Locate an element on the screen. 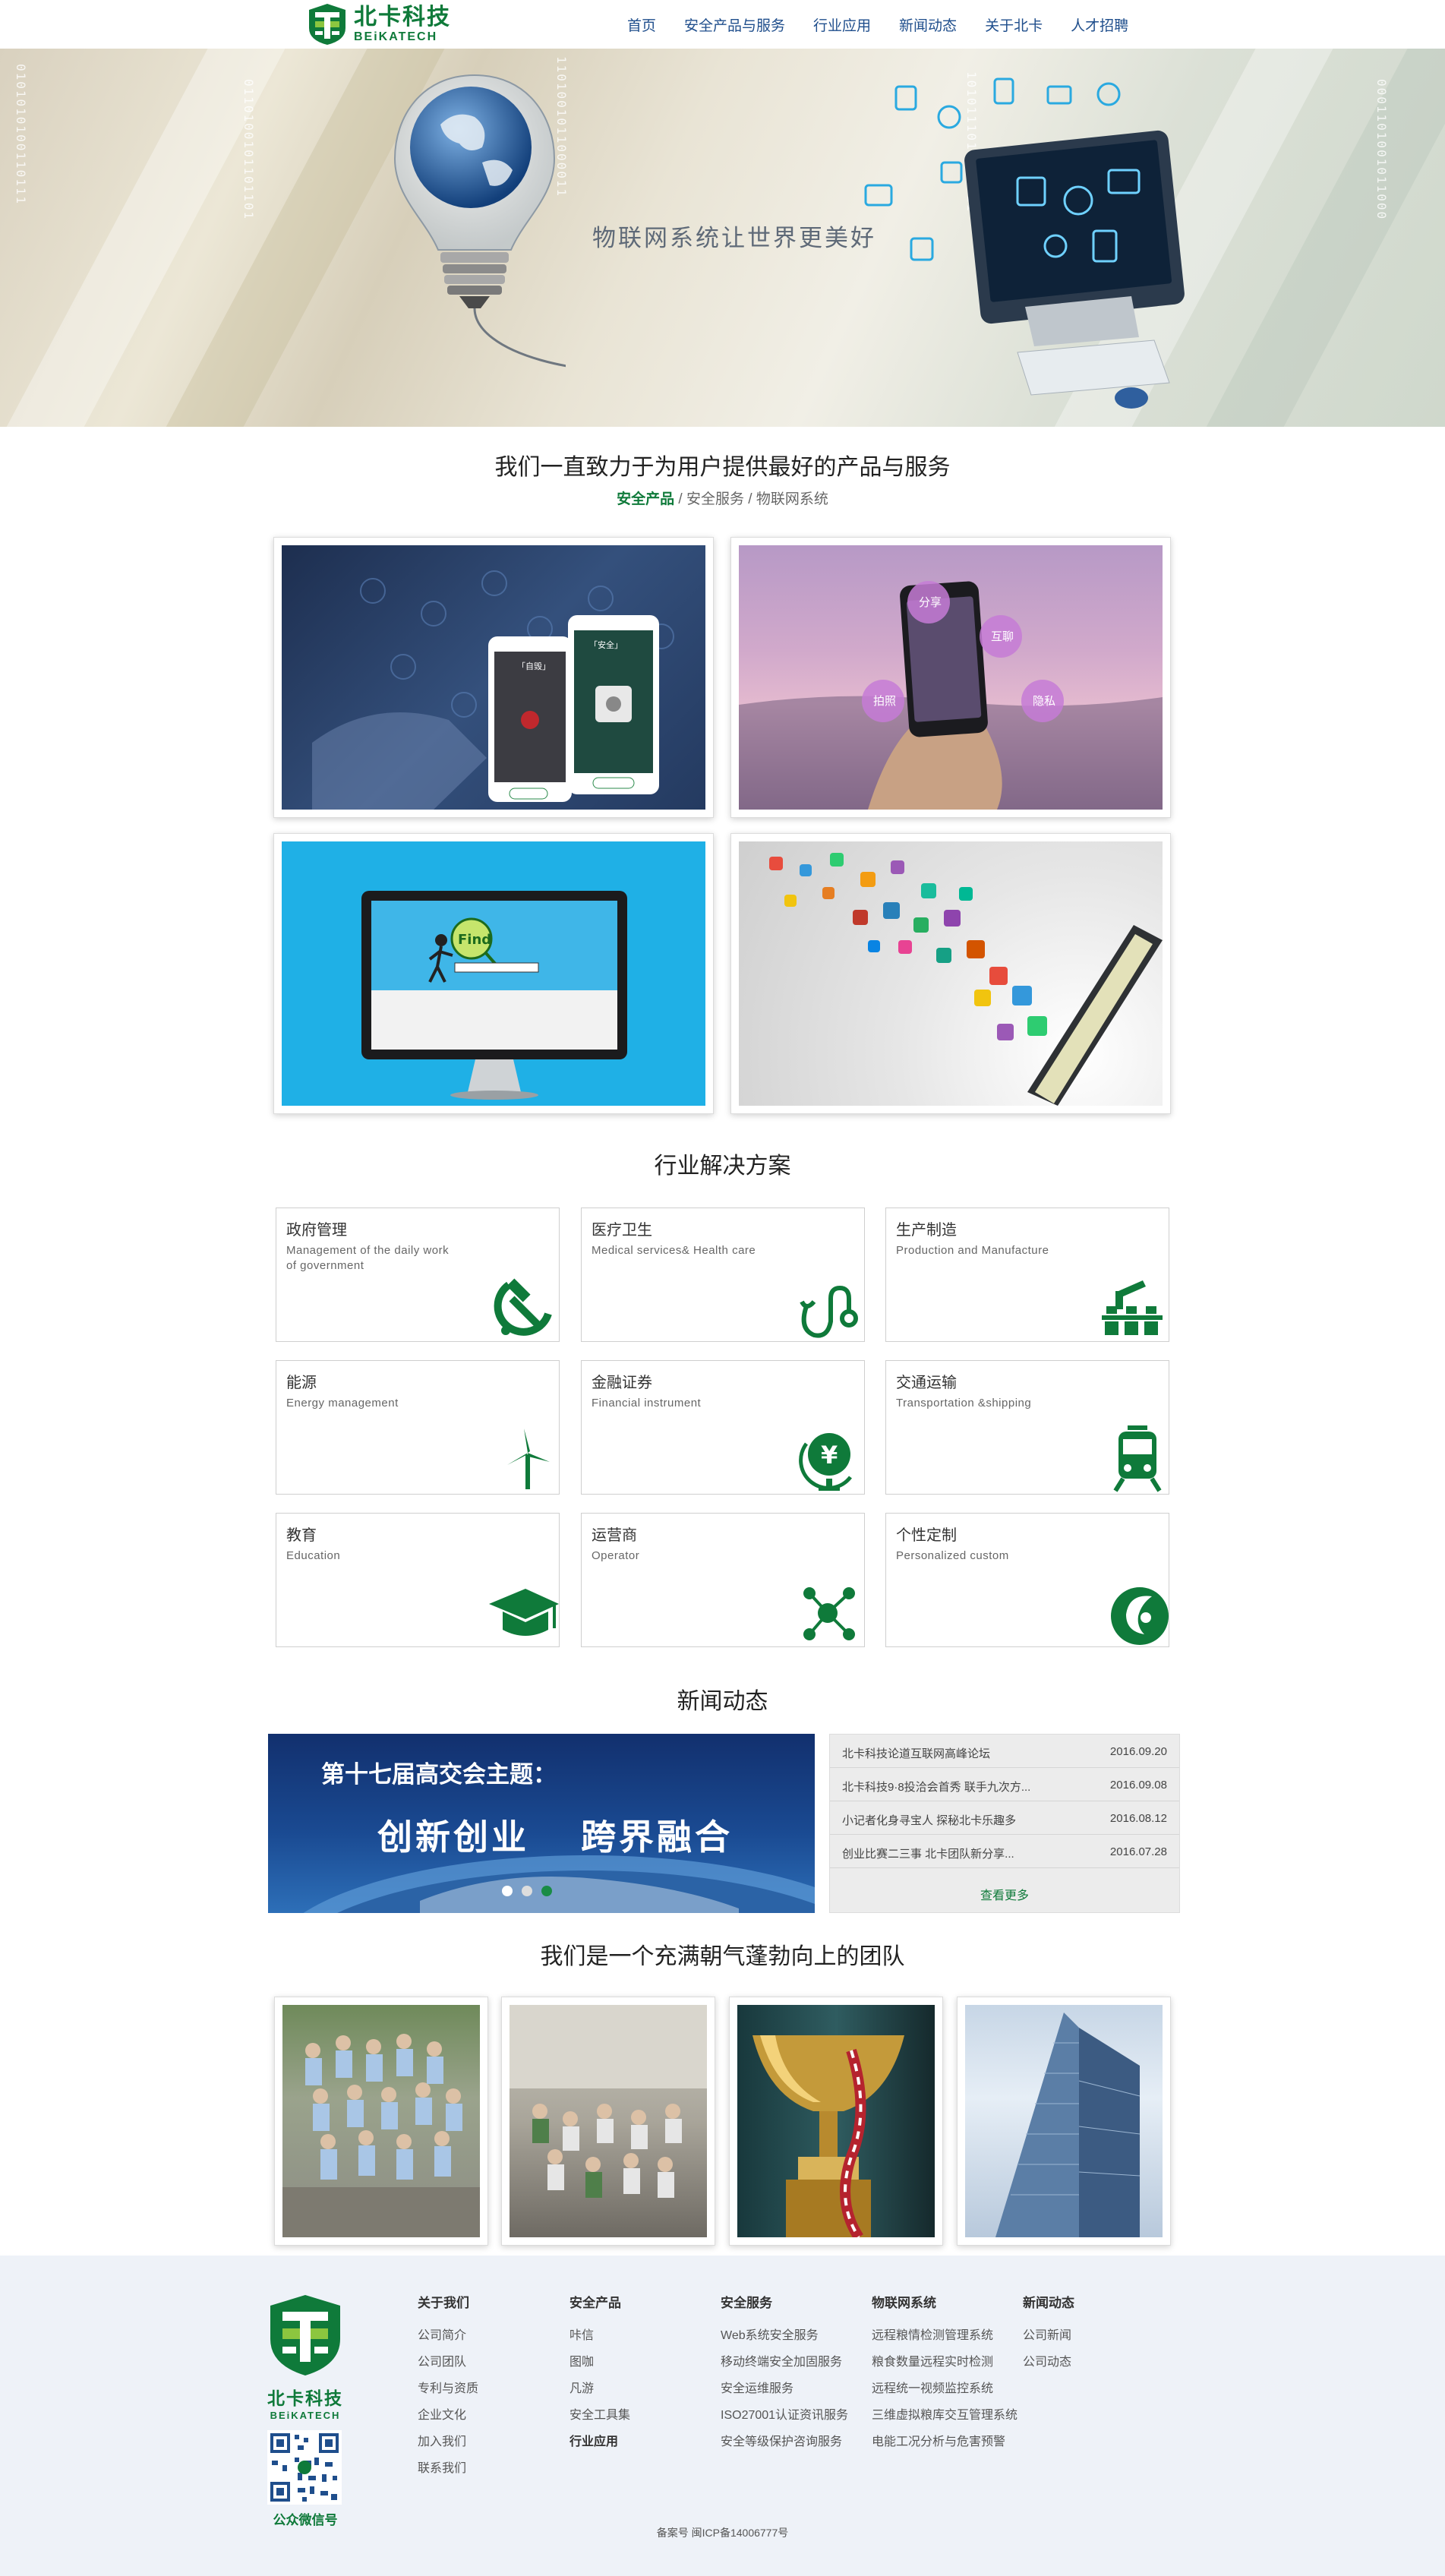 The image size is (1445, 2576). industry-card-energy: 能源 Energy management is located at coordinates (418, 1427).